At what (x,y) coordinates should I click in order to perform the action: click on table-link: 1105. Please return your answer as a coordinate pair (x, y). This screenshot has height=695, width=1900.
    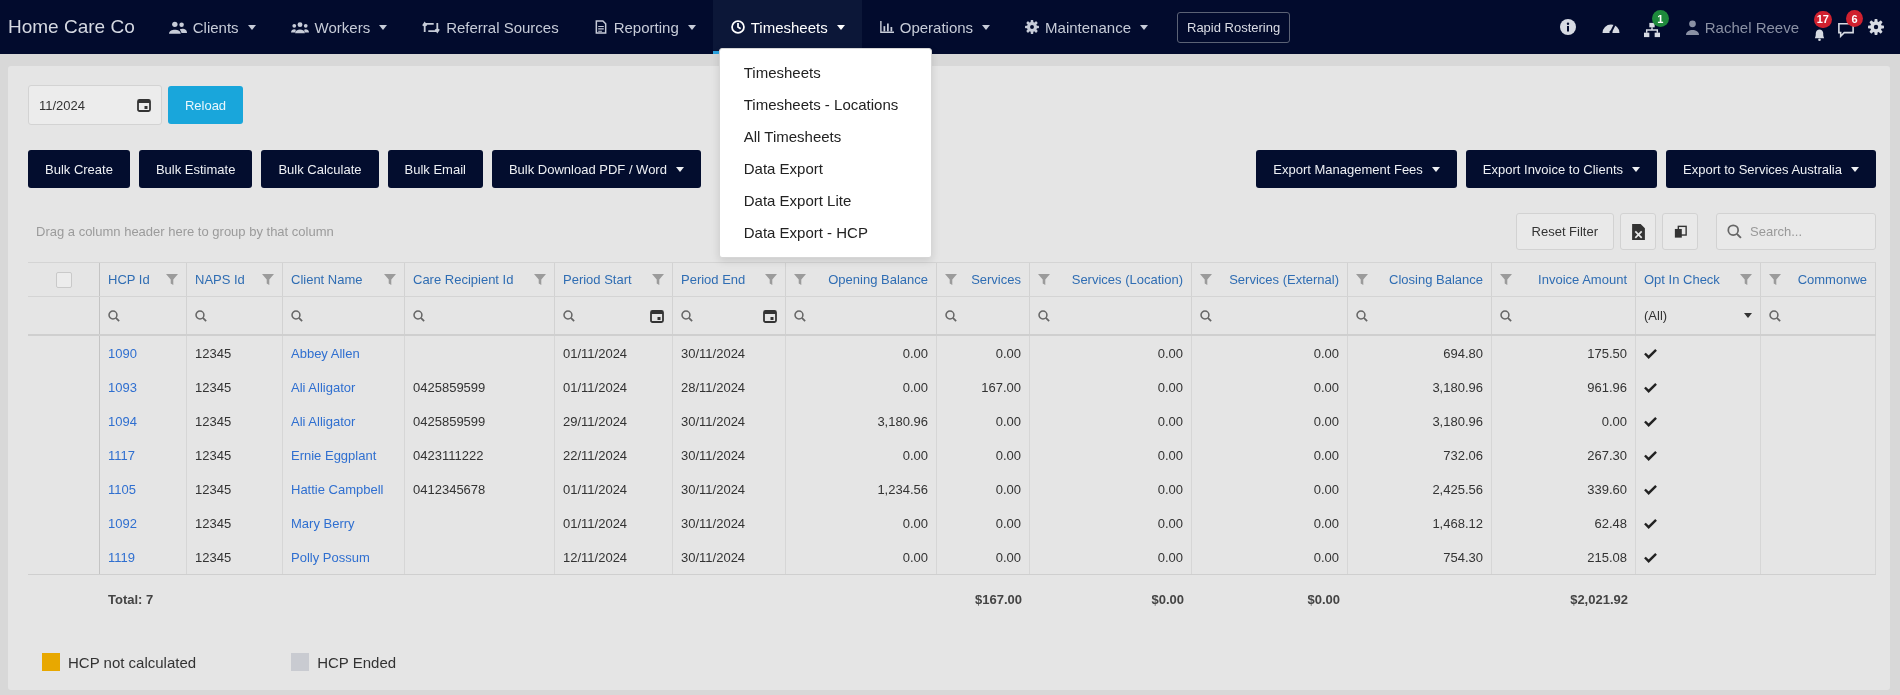
    Looking at the image, I should click on (122, 489).